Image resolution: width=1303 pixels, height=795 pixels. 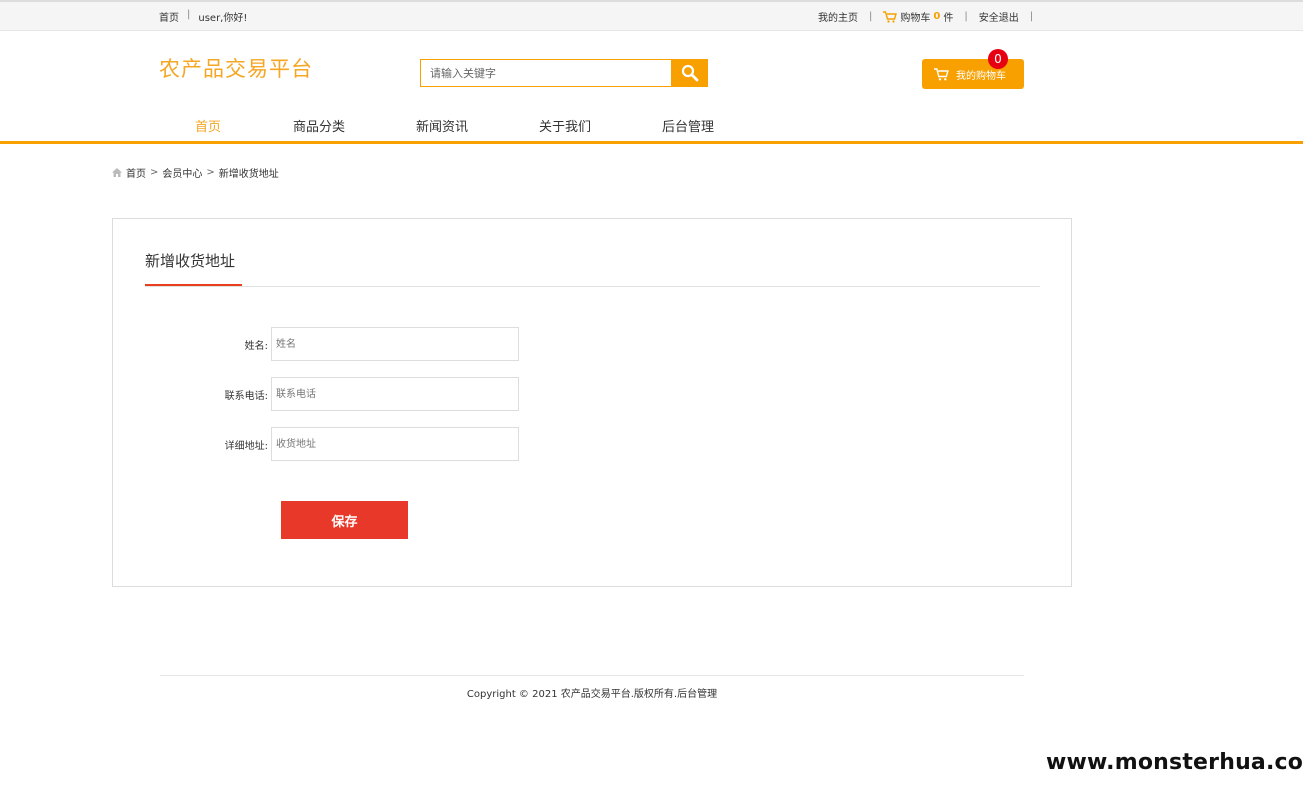 What do you see at coordinates (395, 394) in the screenshot?
I see `phone-input` at bounding box center [395, 394].